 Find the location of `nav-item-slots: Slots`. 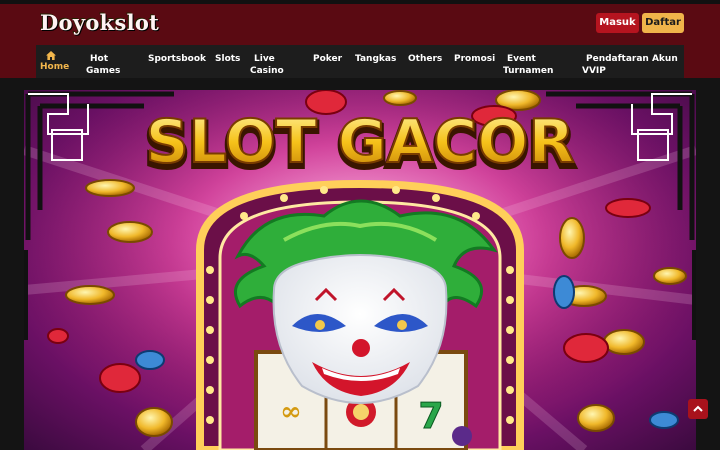

nav-item-slots: Slots is located at coordinates (227, 59).